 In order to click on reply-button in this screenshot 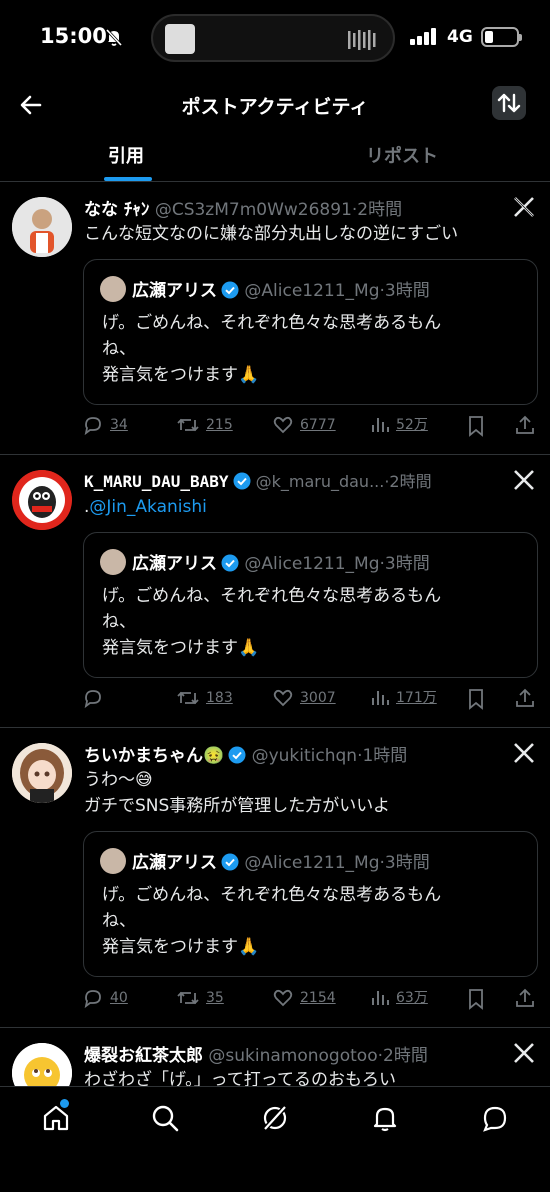, I will do `click(96, 698)`.